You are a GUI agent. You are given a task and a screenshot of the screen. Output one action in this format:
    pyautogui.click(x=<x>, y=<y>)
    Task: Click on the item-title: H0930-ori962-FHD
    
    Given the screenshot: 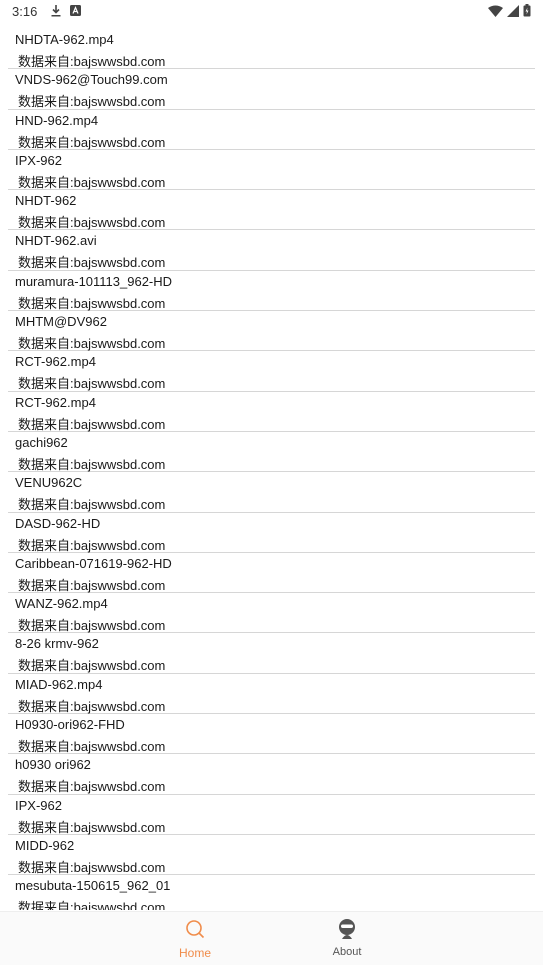 What is the action you would take?
    pyautogui.click(x=70, y=725)
    